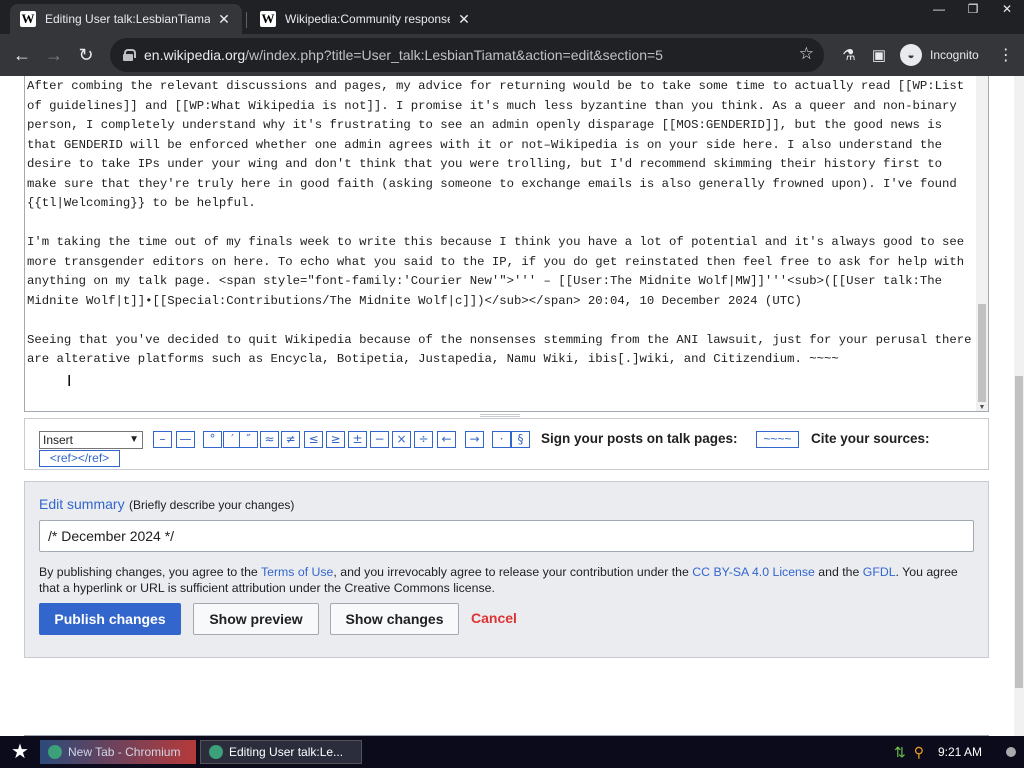 The height and width of the screenshot is (768, 1024). Describe the element at coordinates (269, 439) in the screenshot. I see `symbol-approx: ≈` at that location.